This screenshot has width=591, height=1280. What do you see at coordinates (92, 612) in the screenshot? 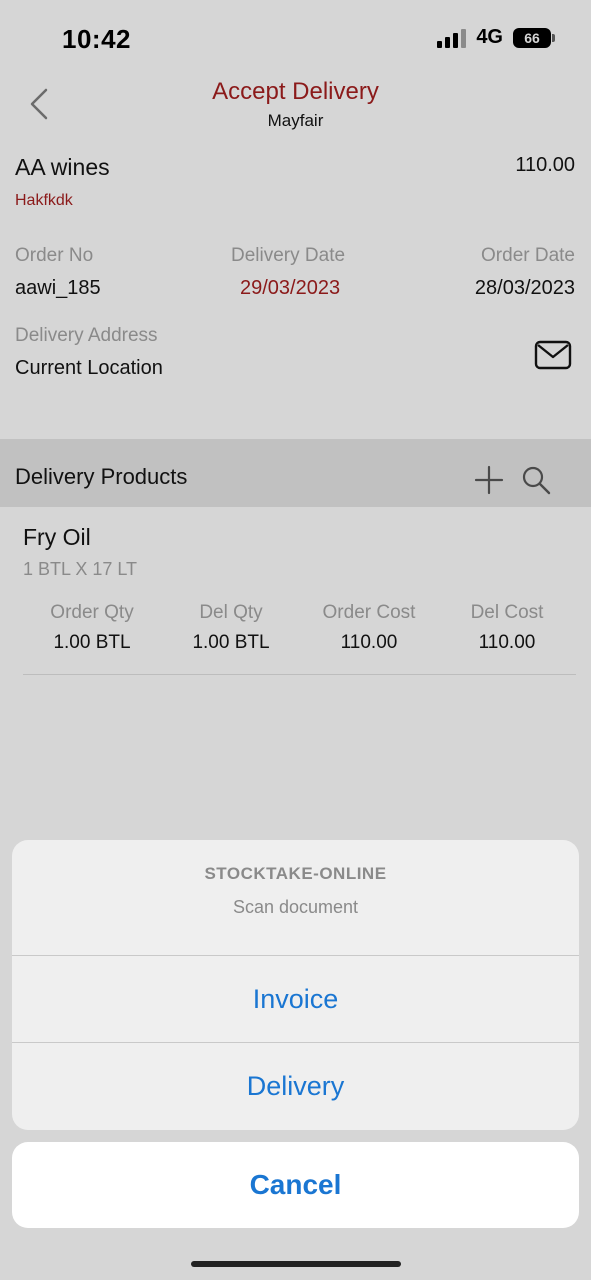
I see `order-qty-label: Order Qty` at bounding box center [92, 612].